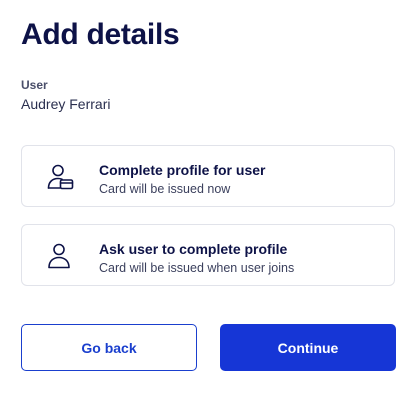 The width and height of the screenshot is (418, 408). I want to click on user-name: Audrey Ferrari, so click(66, 104).